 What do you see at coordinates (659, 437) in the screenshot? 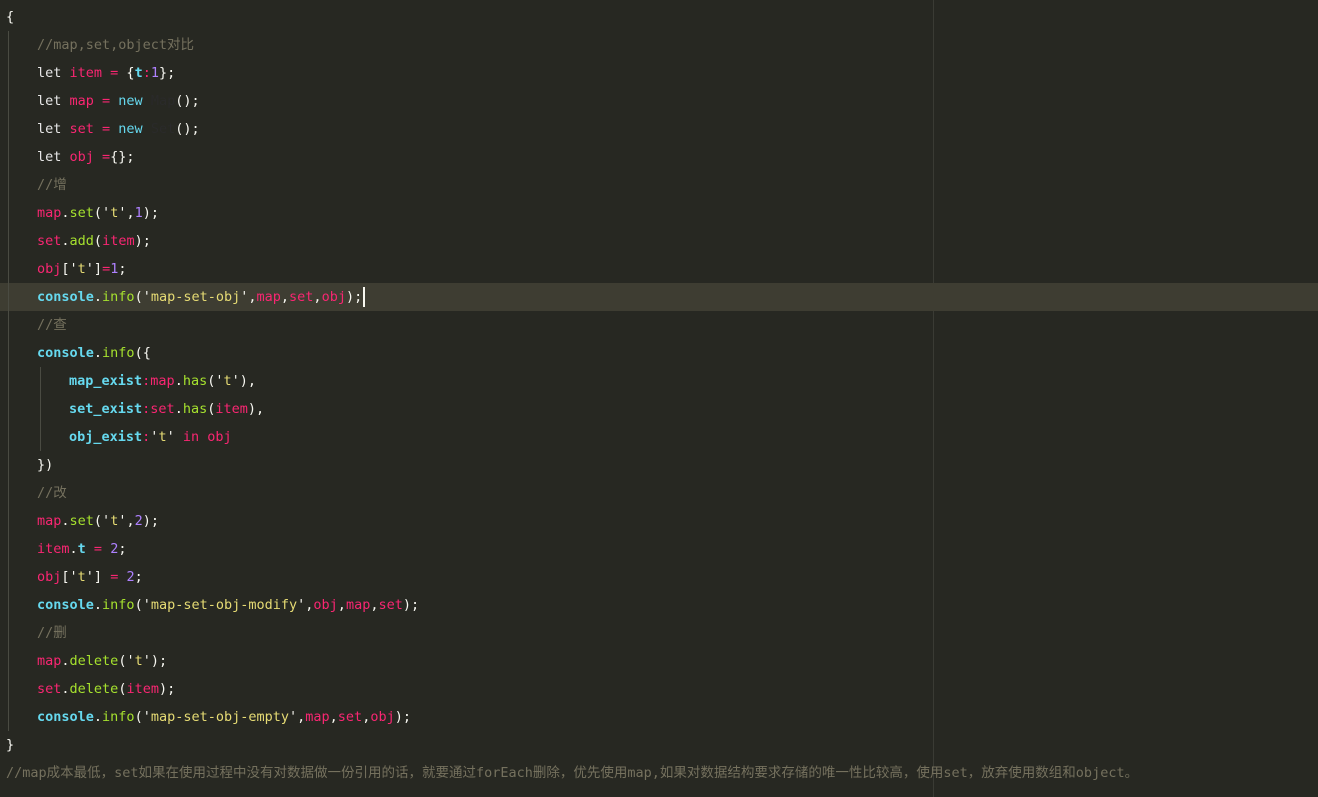
I see `code-line: obj_exist:'t' in obj` at bounding box center [659, 437].